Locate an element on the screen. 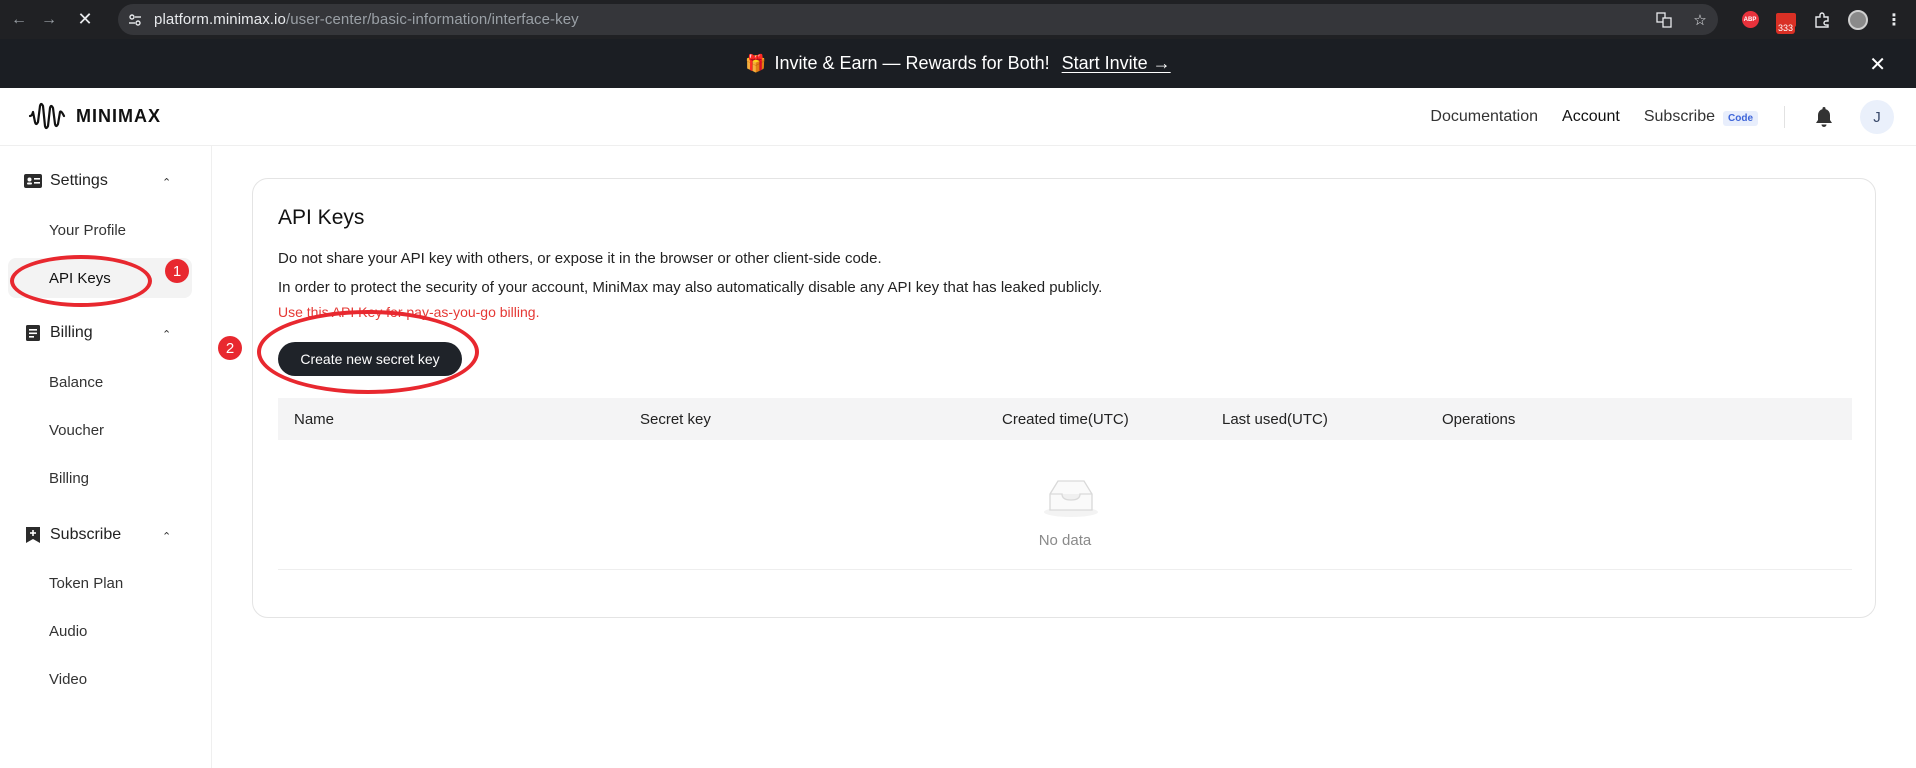 This screenshot has width=1916, height=768. sidebar-section-billing: Billing is located at coordinates (58, 333).